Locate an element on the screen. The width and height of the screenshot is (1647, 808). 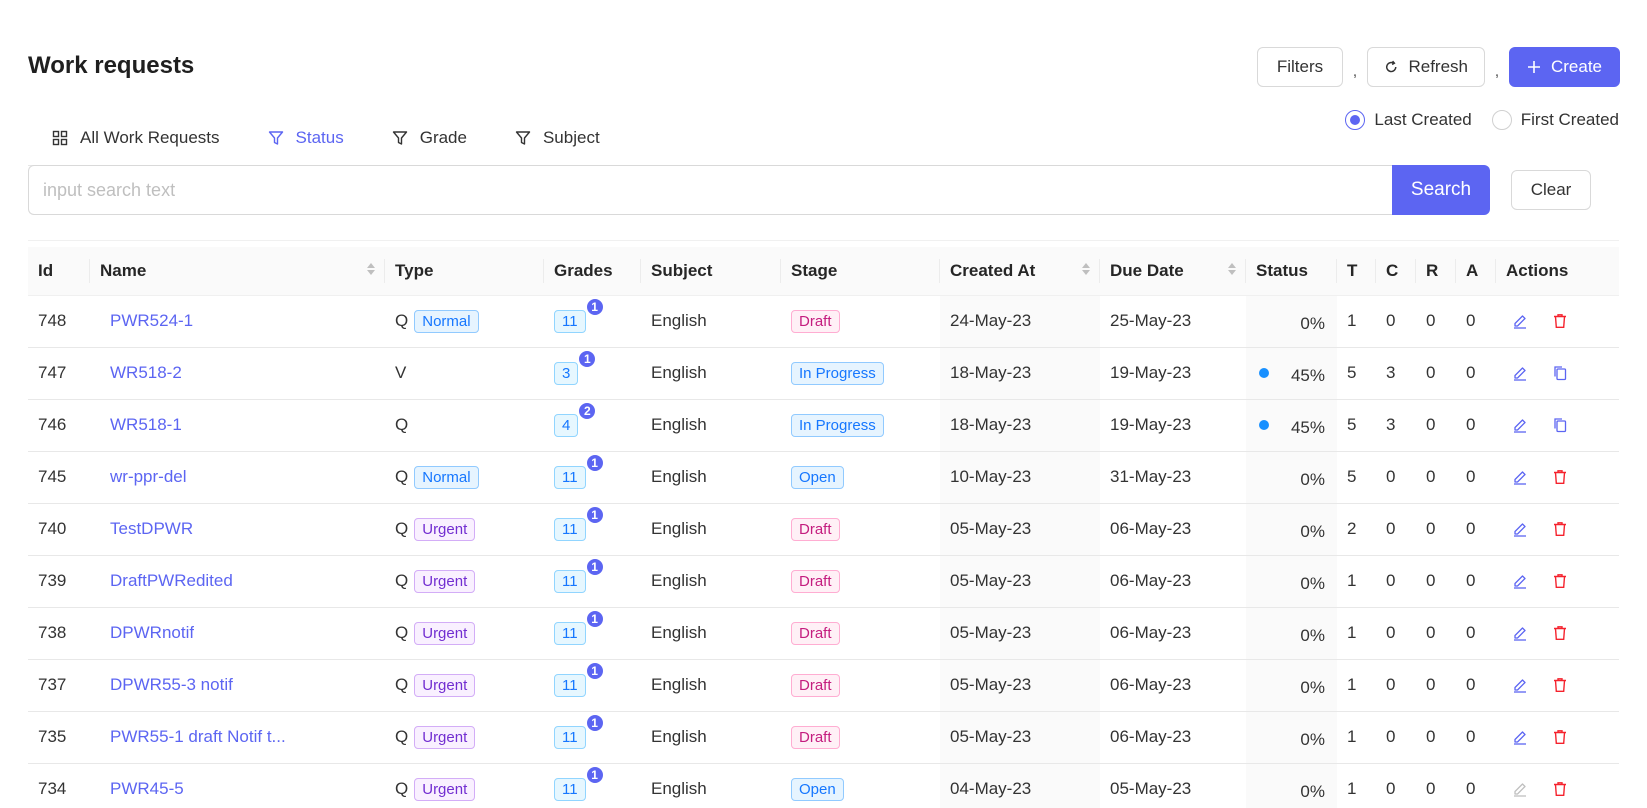
top-actions: Filters , Refresh , Create is located at coordinates (1438, 67).